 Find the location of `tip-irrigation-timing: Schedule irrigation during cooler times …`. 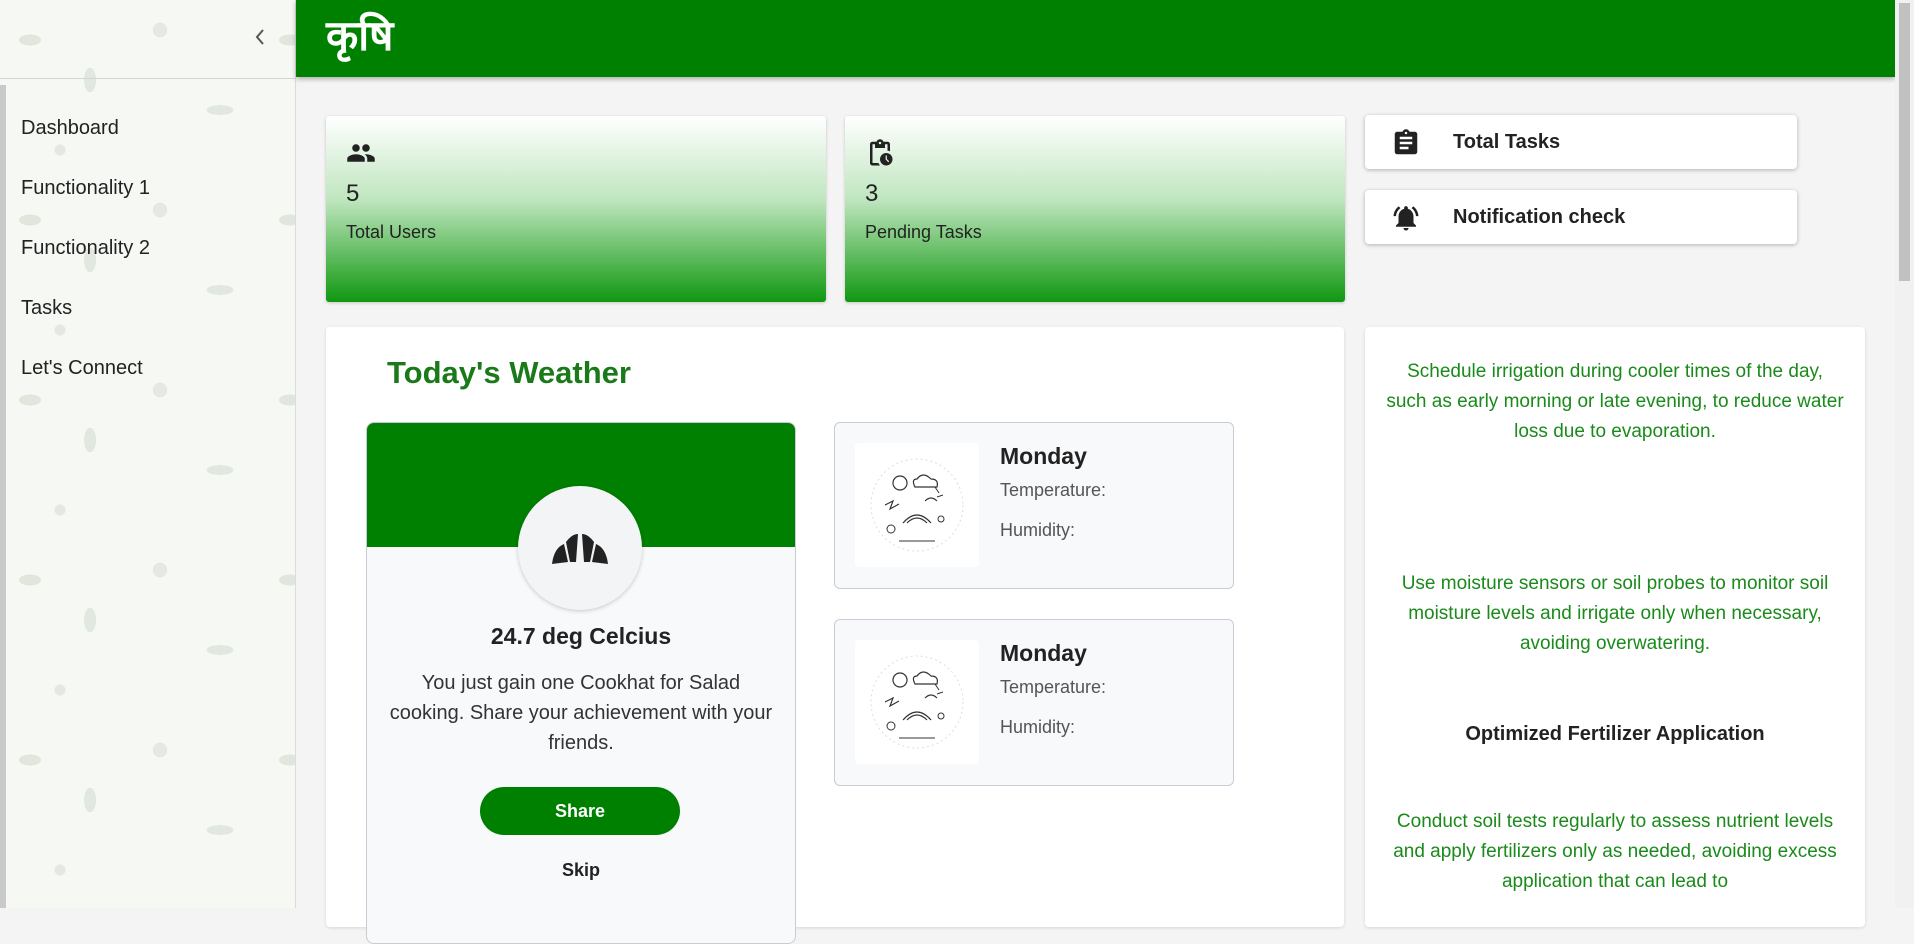

tip-irrigation-timing: Schedule irrigation during cooler times … is located at coordinates (1615, 401).